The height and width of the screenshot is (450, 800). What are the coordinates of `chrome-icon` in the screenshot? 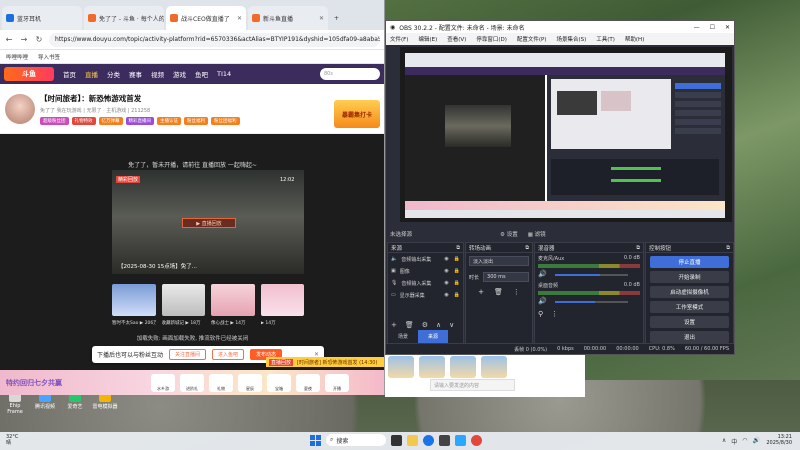 It's located at (428, 440).